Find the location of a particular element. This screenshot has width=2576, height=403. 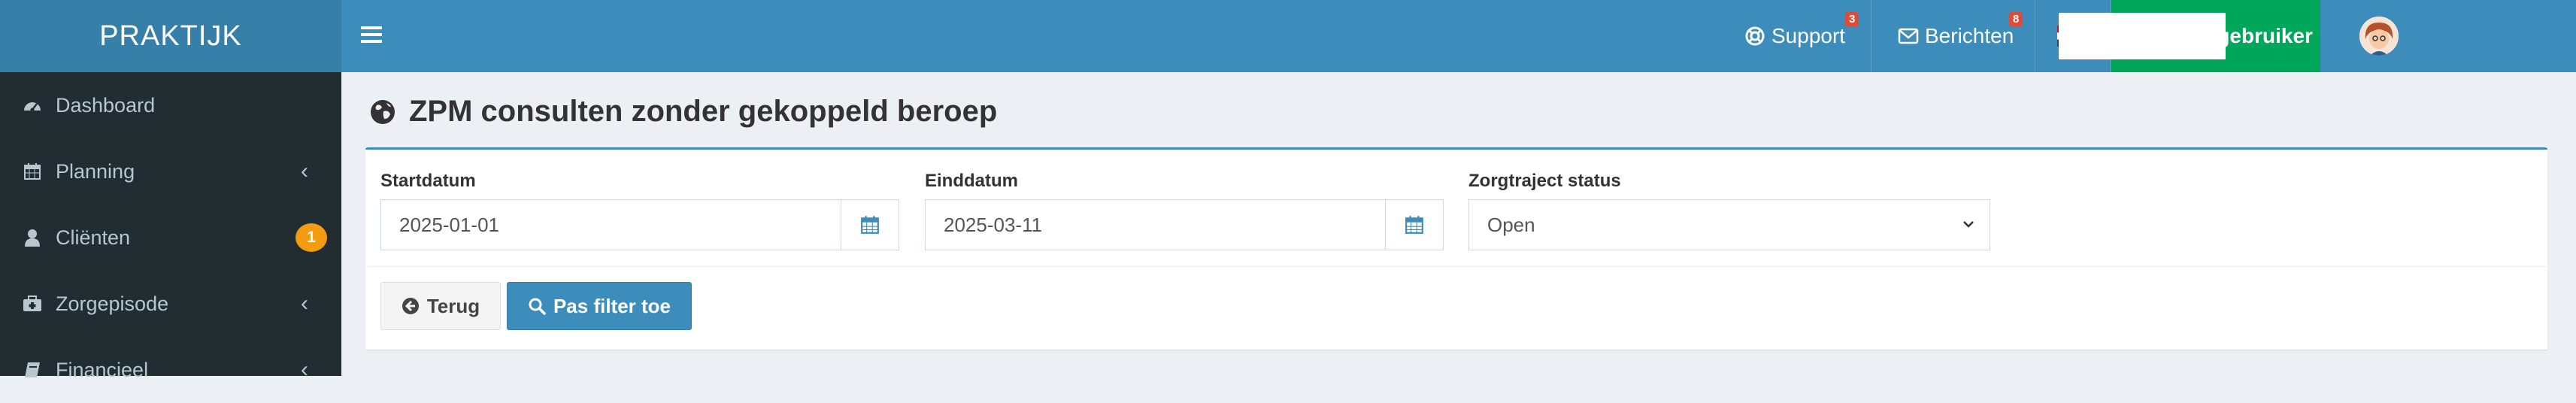

messages-label: Berichten is located at coordinates (1969, 35).